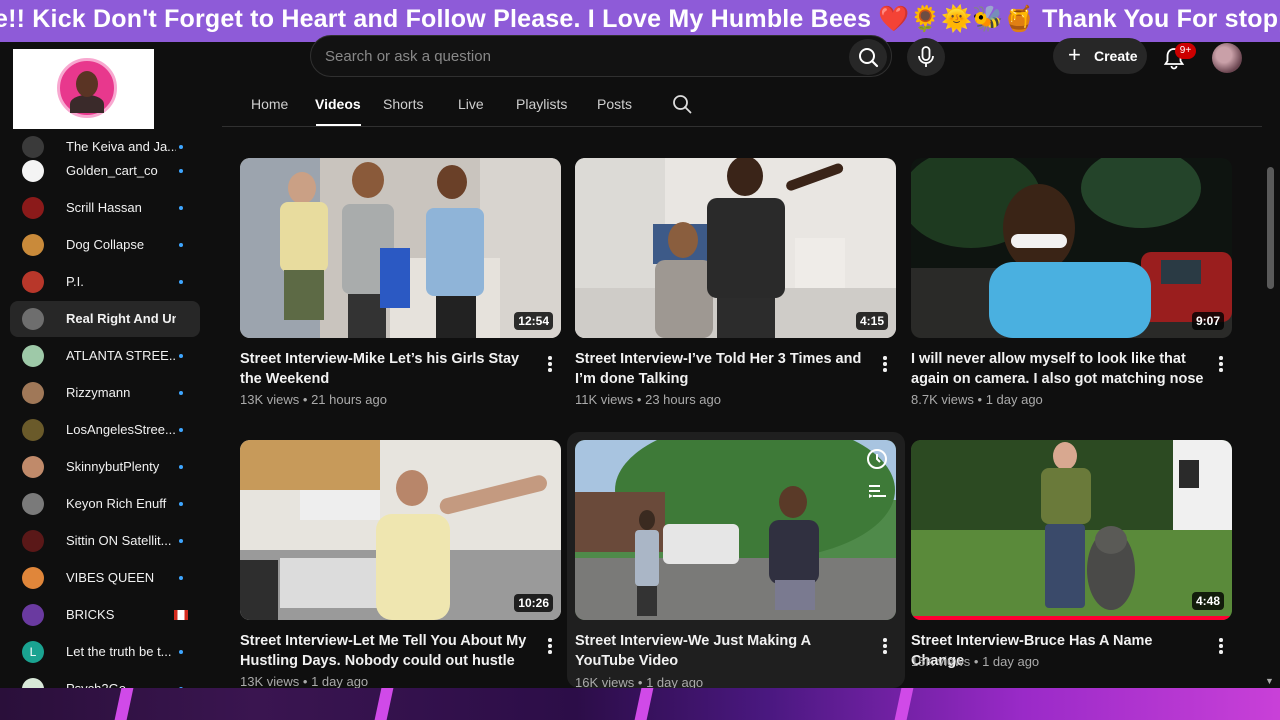 The height and width of the screenshot is (720, 1280). I want to click on sidebar-item-2: Golden_cart_co, so click(105, 171).